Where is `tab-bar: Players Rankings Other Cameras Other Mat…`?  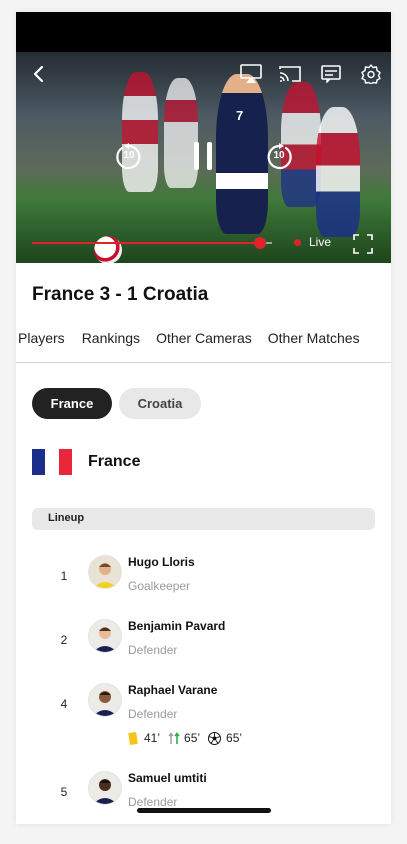
tab-bar: Players Rankings Other Cameras Other Mat… is located at coordinates (203, 344).